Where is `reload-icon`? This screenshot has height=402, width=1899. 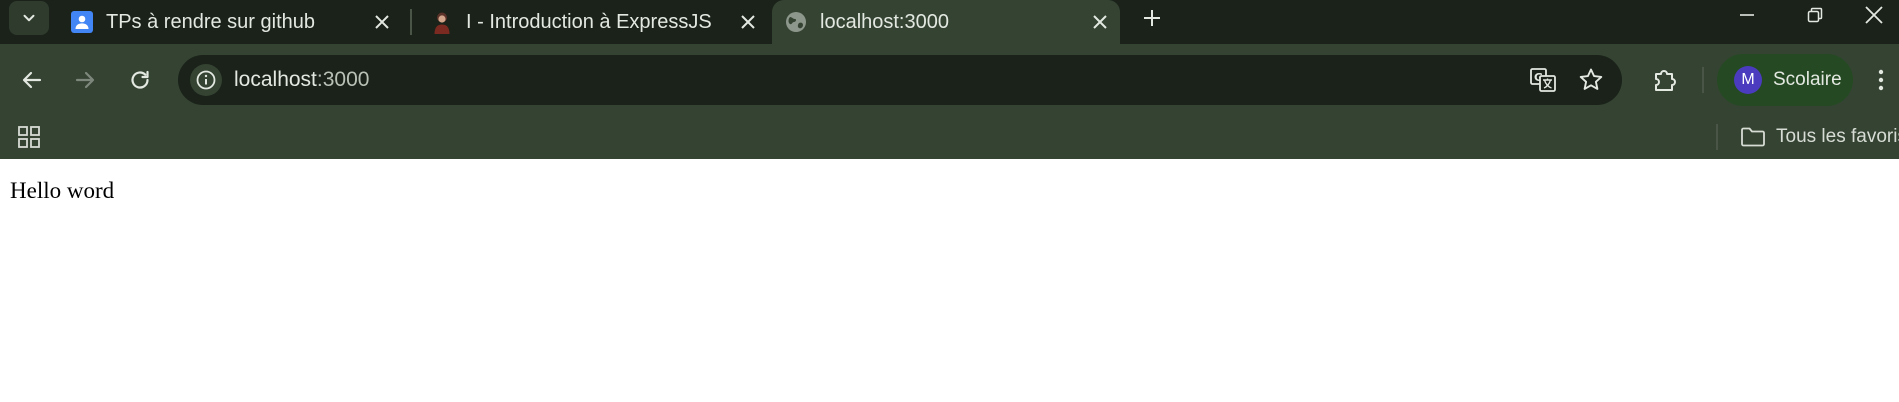 reload-icon is located at coordinates (140, 80).